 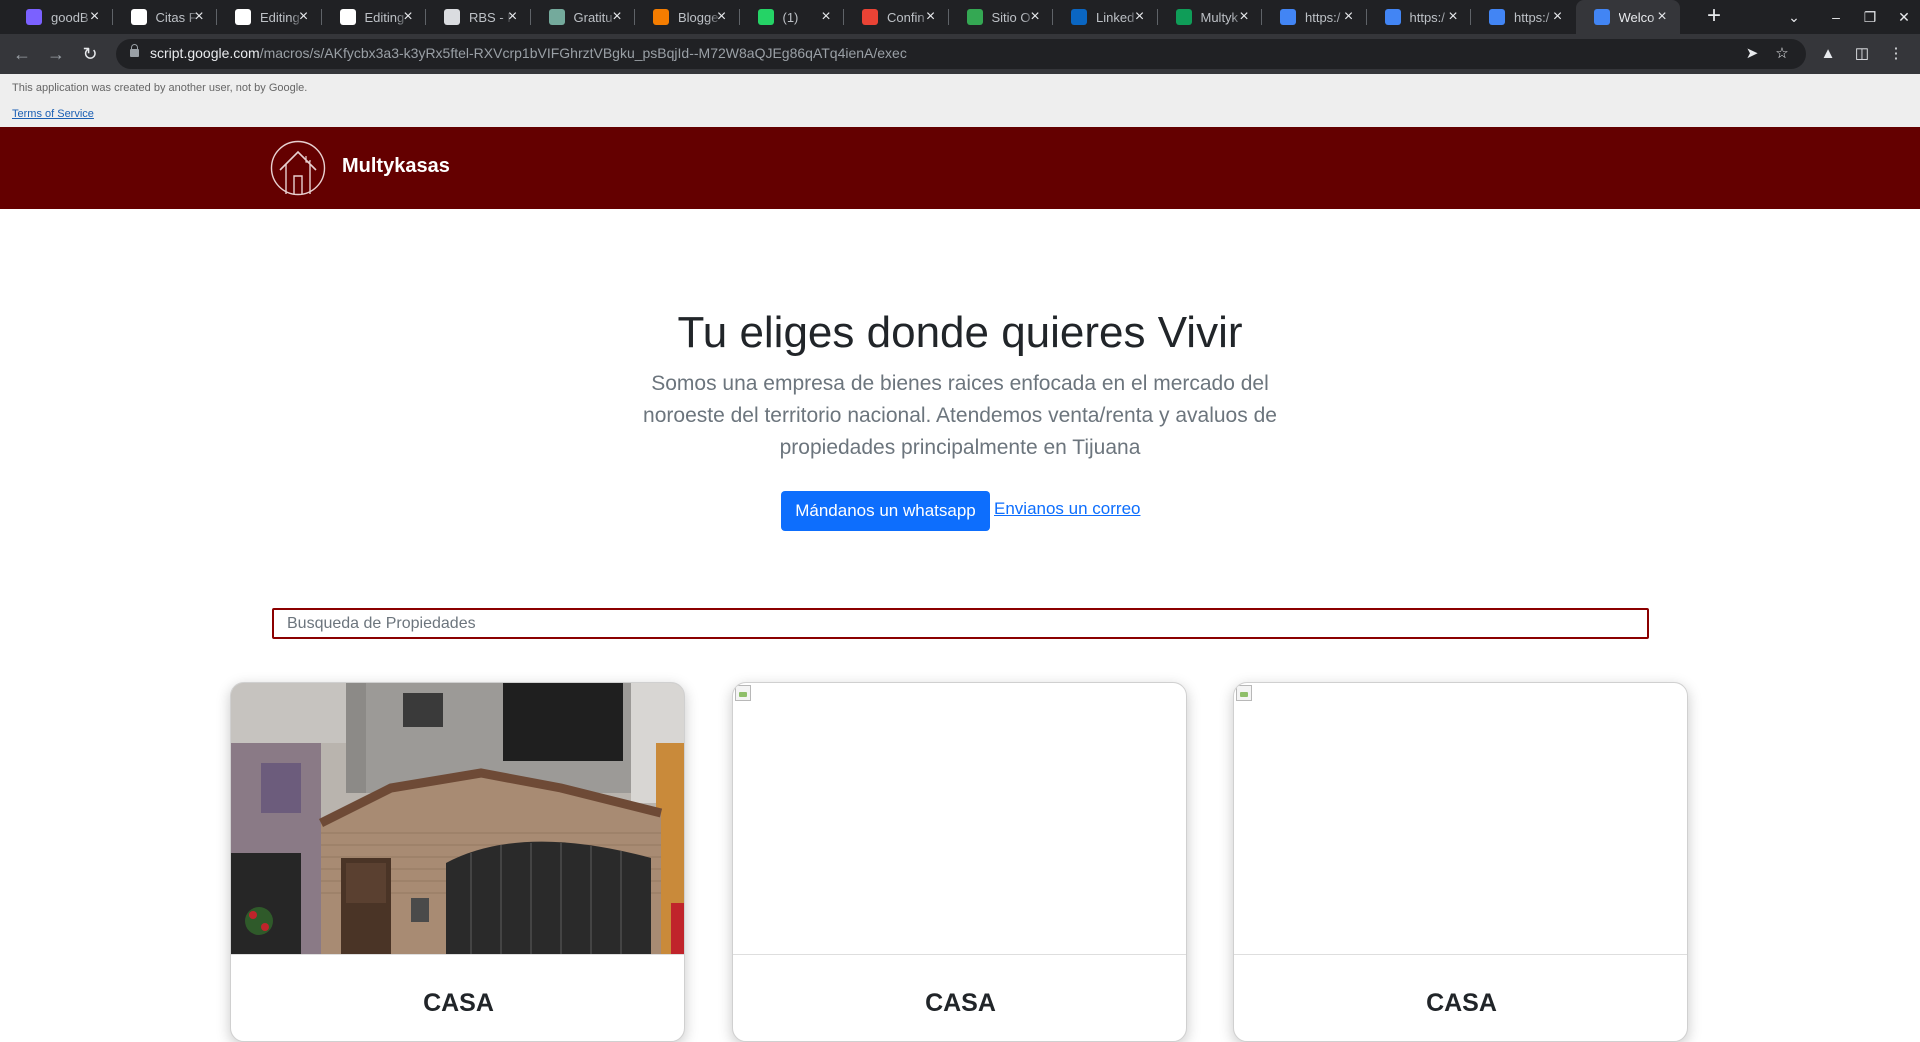 What do you see at coordinates (1794, 17) in the screenshot?
I see `tab-search-icon: ⌄` at bounding box center [1794, 17].